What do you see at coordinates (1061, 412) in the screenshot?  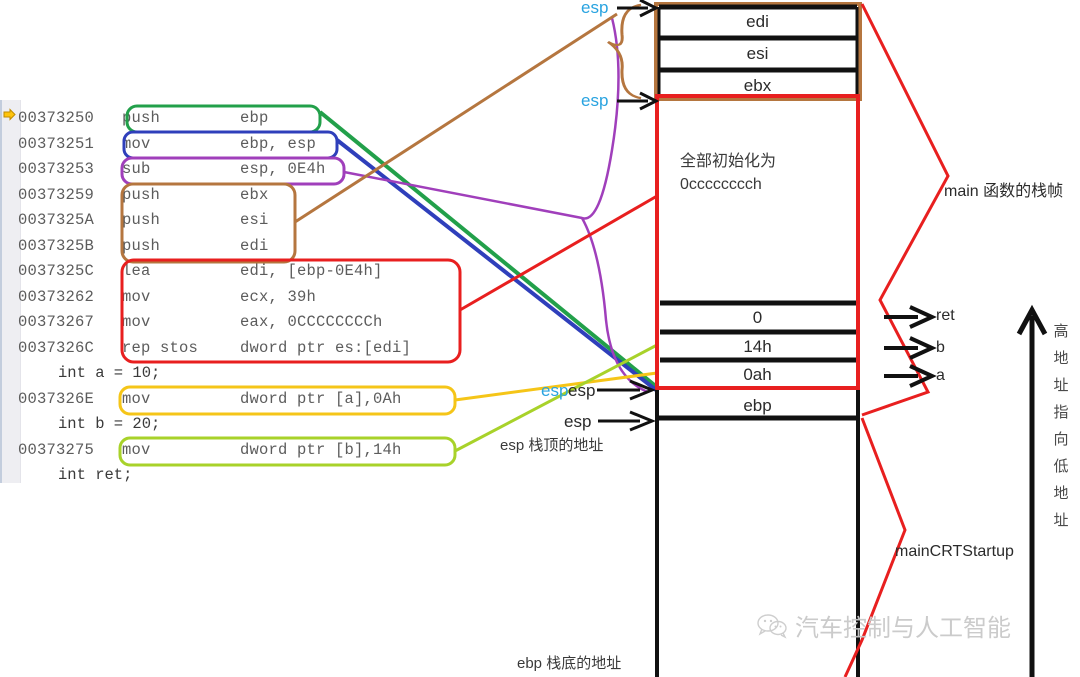 I see `direction-char: 指` at bounding box center [1061, 412].